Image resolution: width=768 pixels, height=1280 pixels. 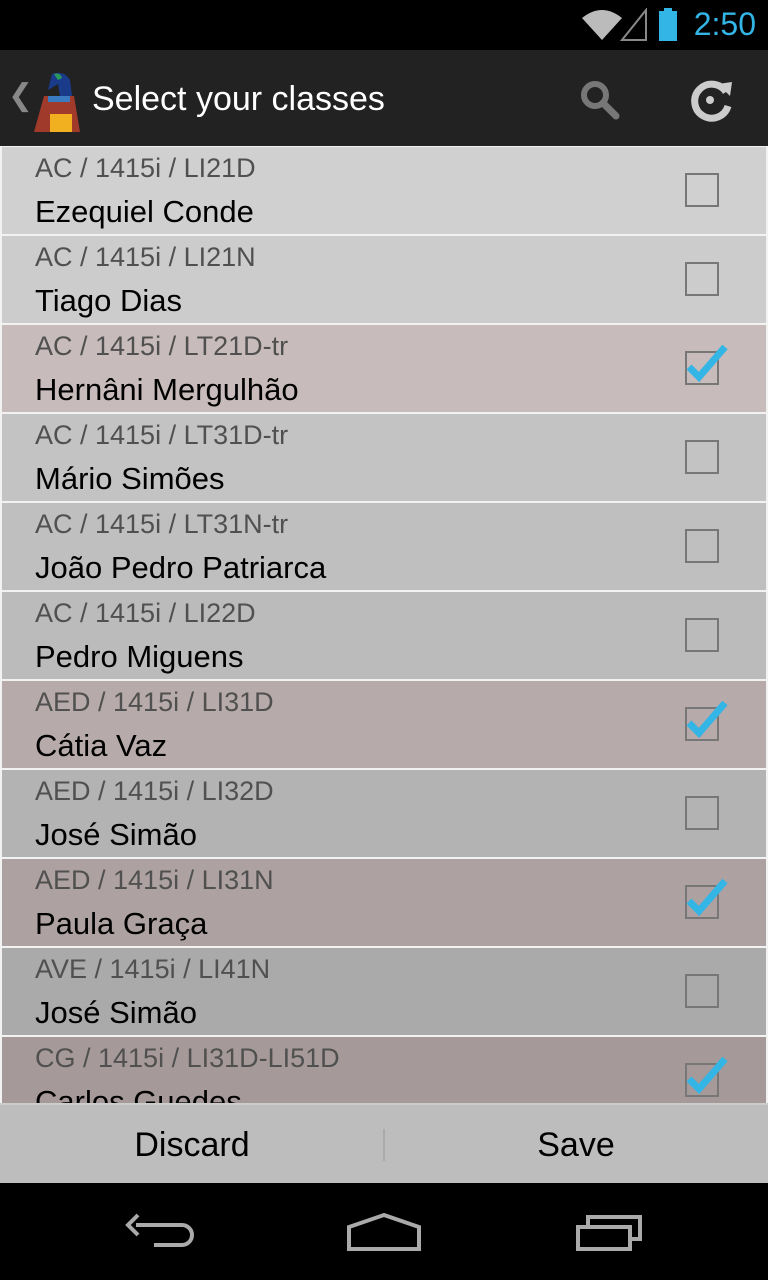 I want to click on class-list-item: AVE / 1415i / LI41N José Simão, so click(x=384, y=991).